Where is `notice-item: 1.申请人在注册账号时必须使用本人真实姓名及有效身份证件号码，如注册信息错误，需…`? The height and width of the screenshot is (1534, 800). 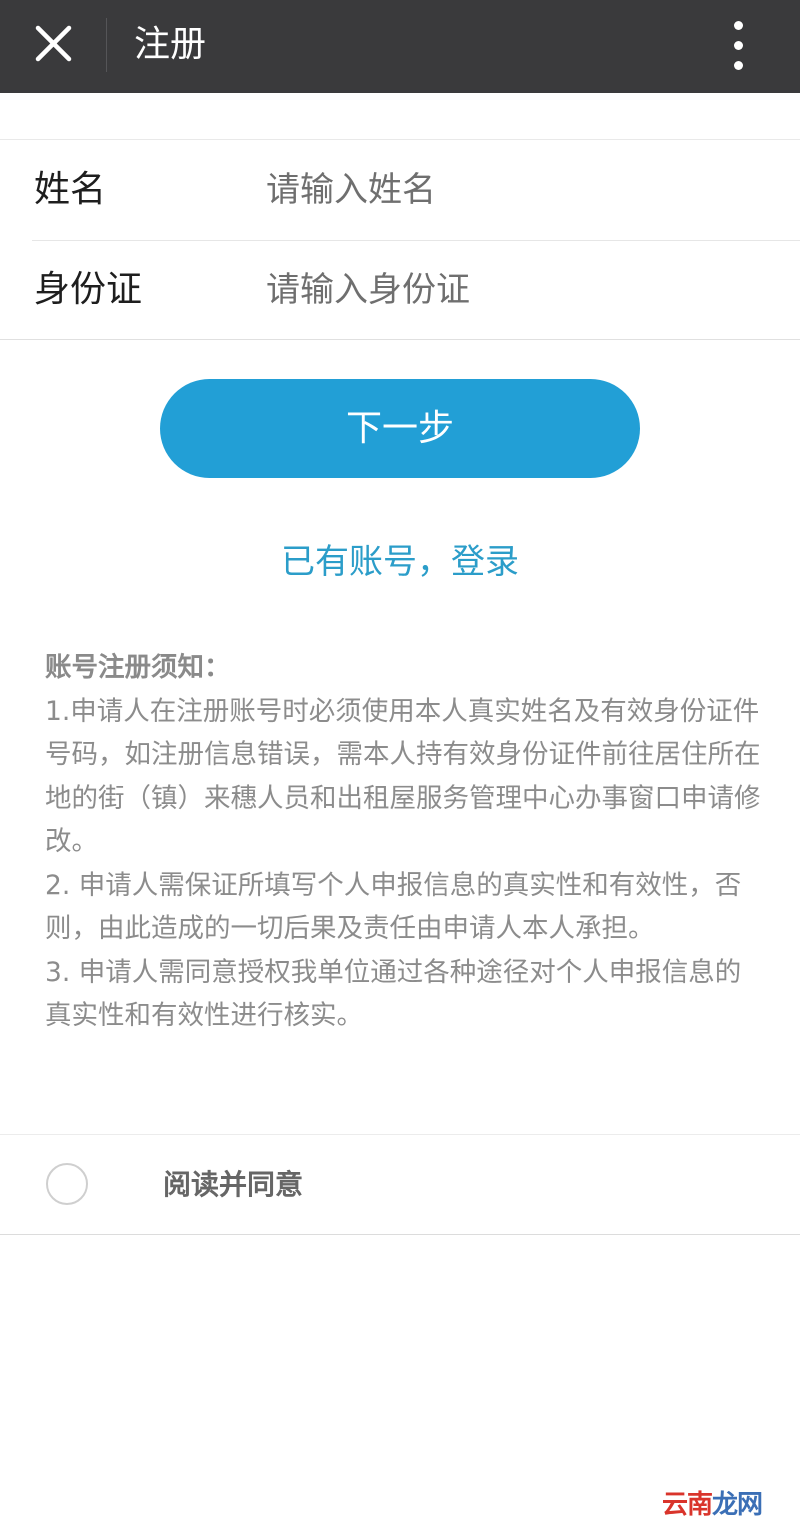
notice-item: 1.申请人在注册账号时必须使用本人真实姓名及有效身份证件号码，如注册信息错误，需… is located at coordinates (403, 776).